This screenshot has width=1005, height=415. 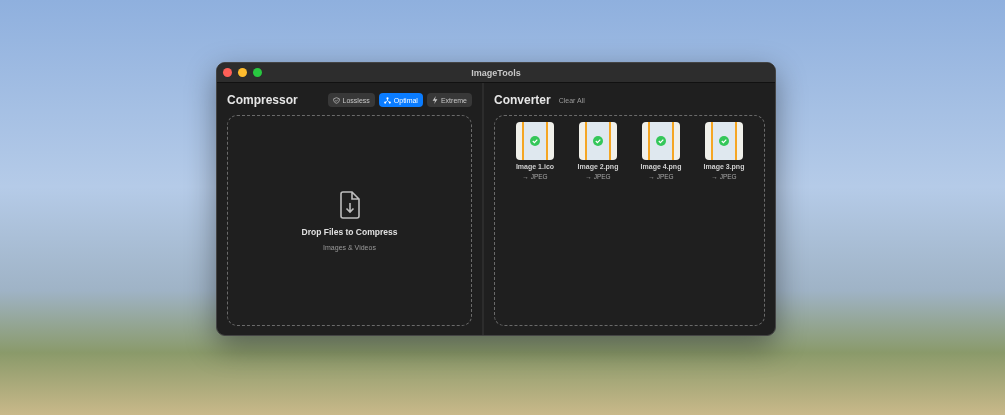 What do you see at coordinates (522, 100) in the screenshot?
I see `converter-heading: Converter` at bounding box center [522, 100].